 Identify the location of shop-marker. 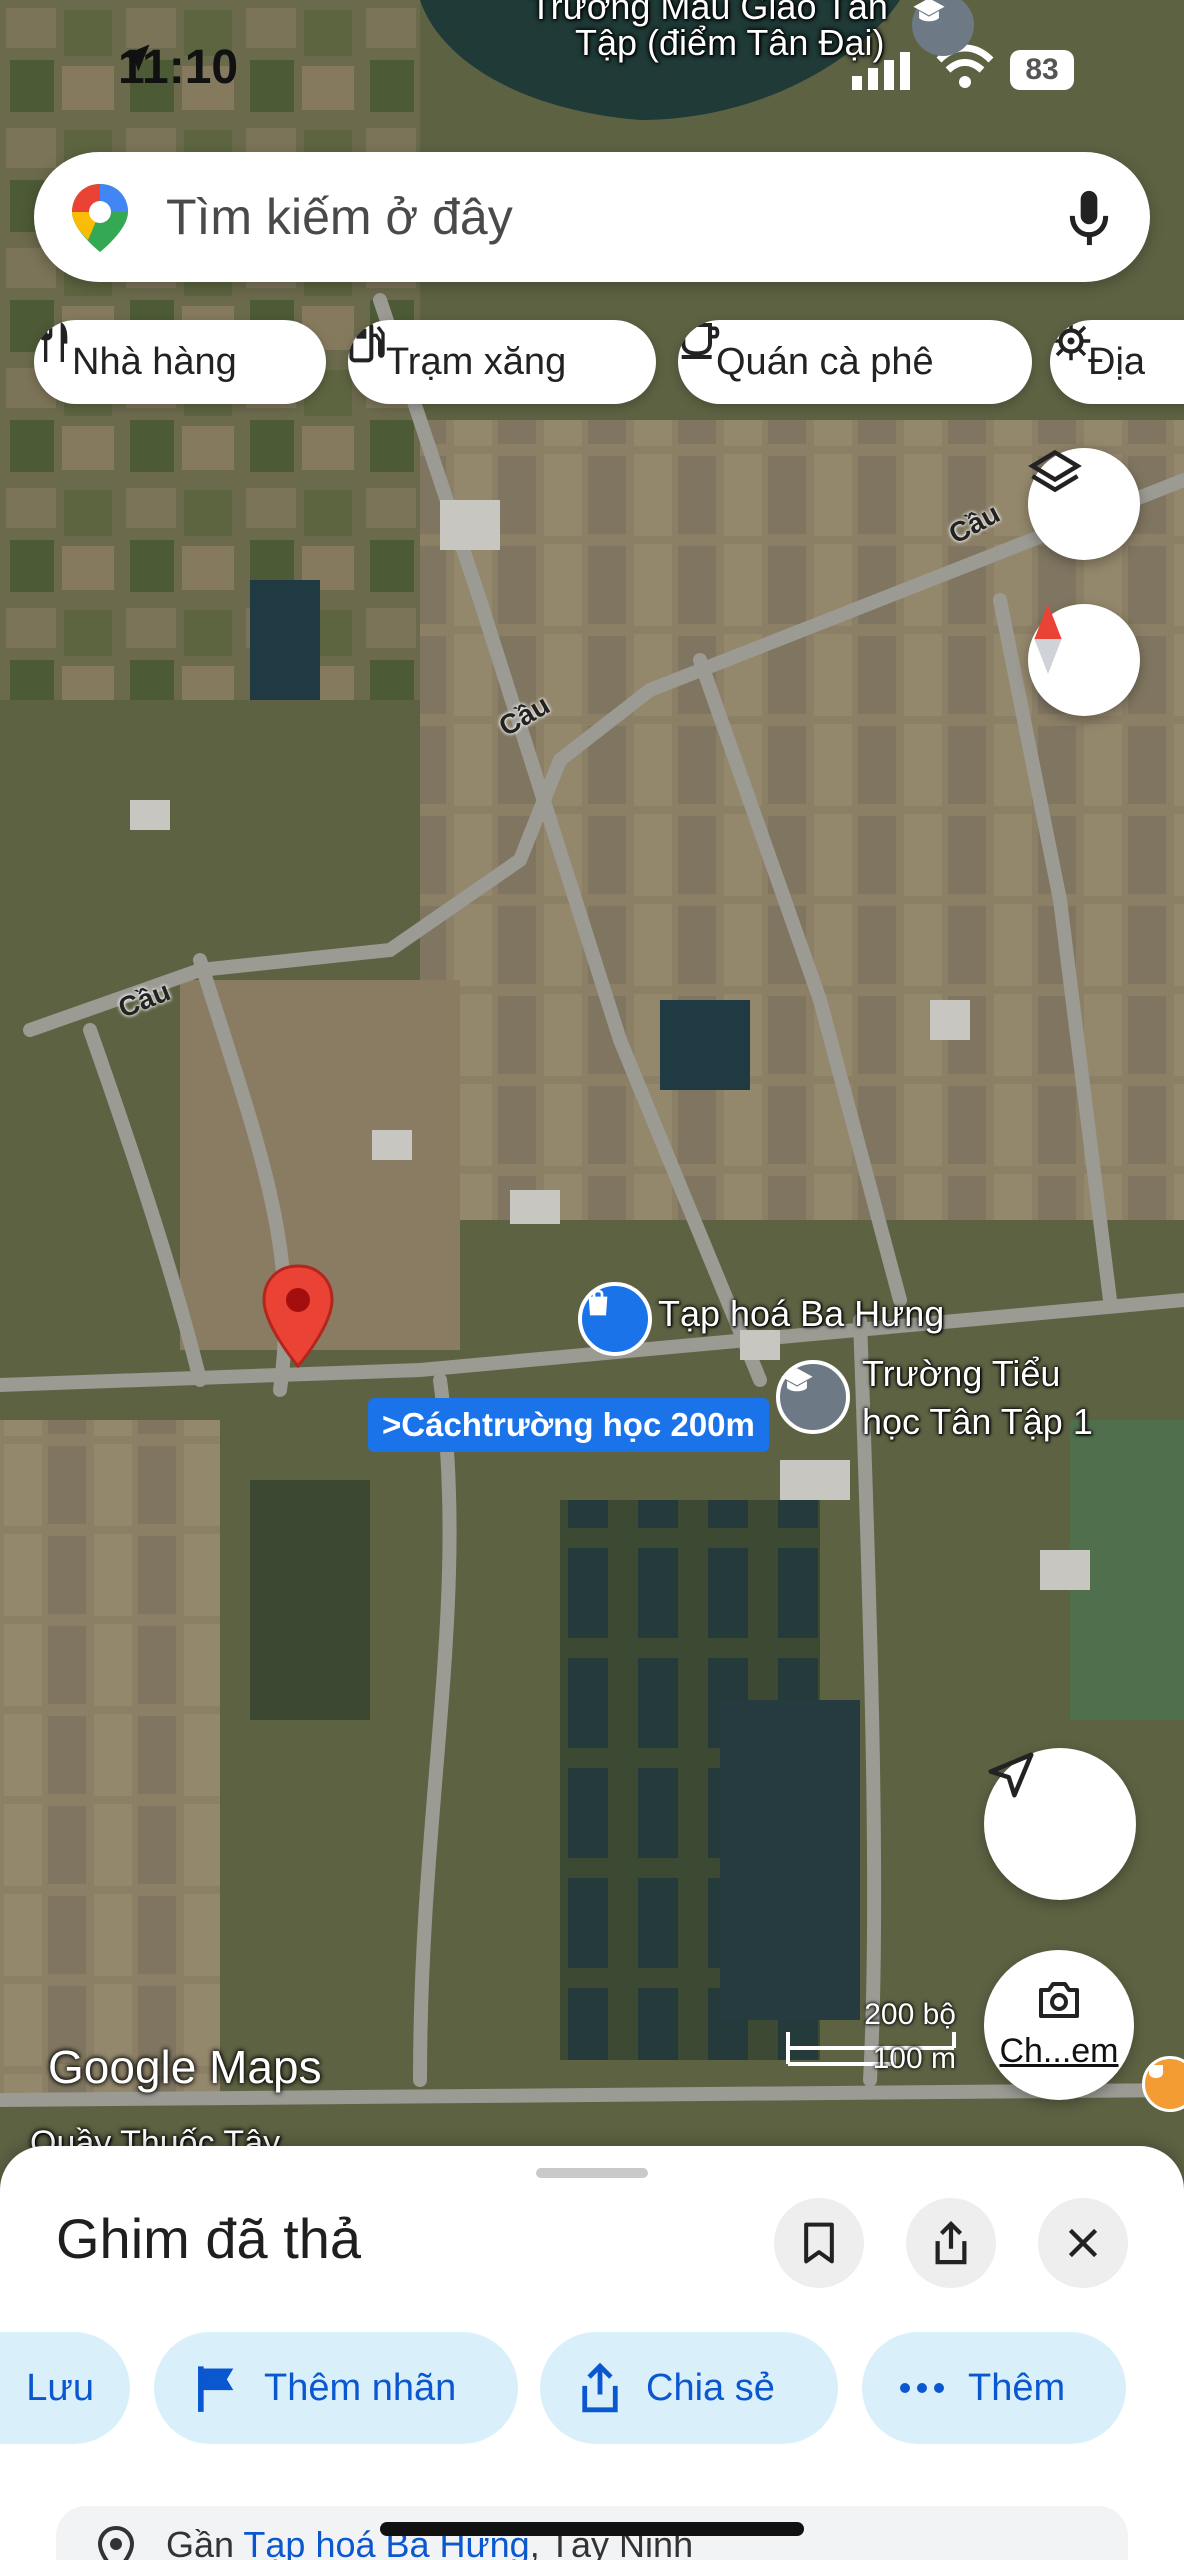
(615, 1319).